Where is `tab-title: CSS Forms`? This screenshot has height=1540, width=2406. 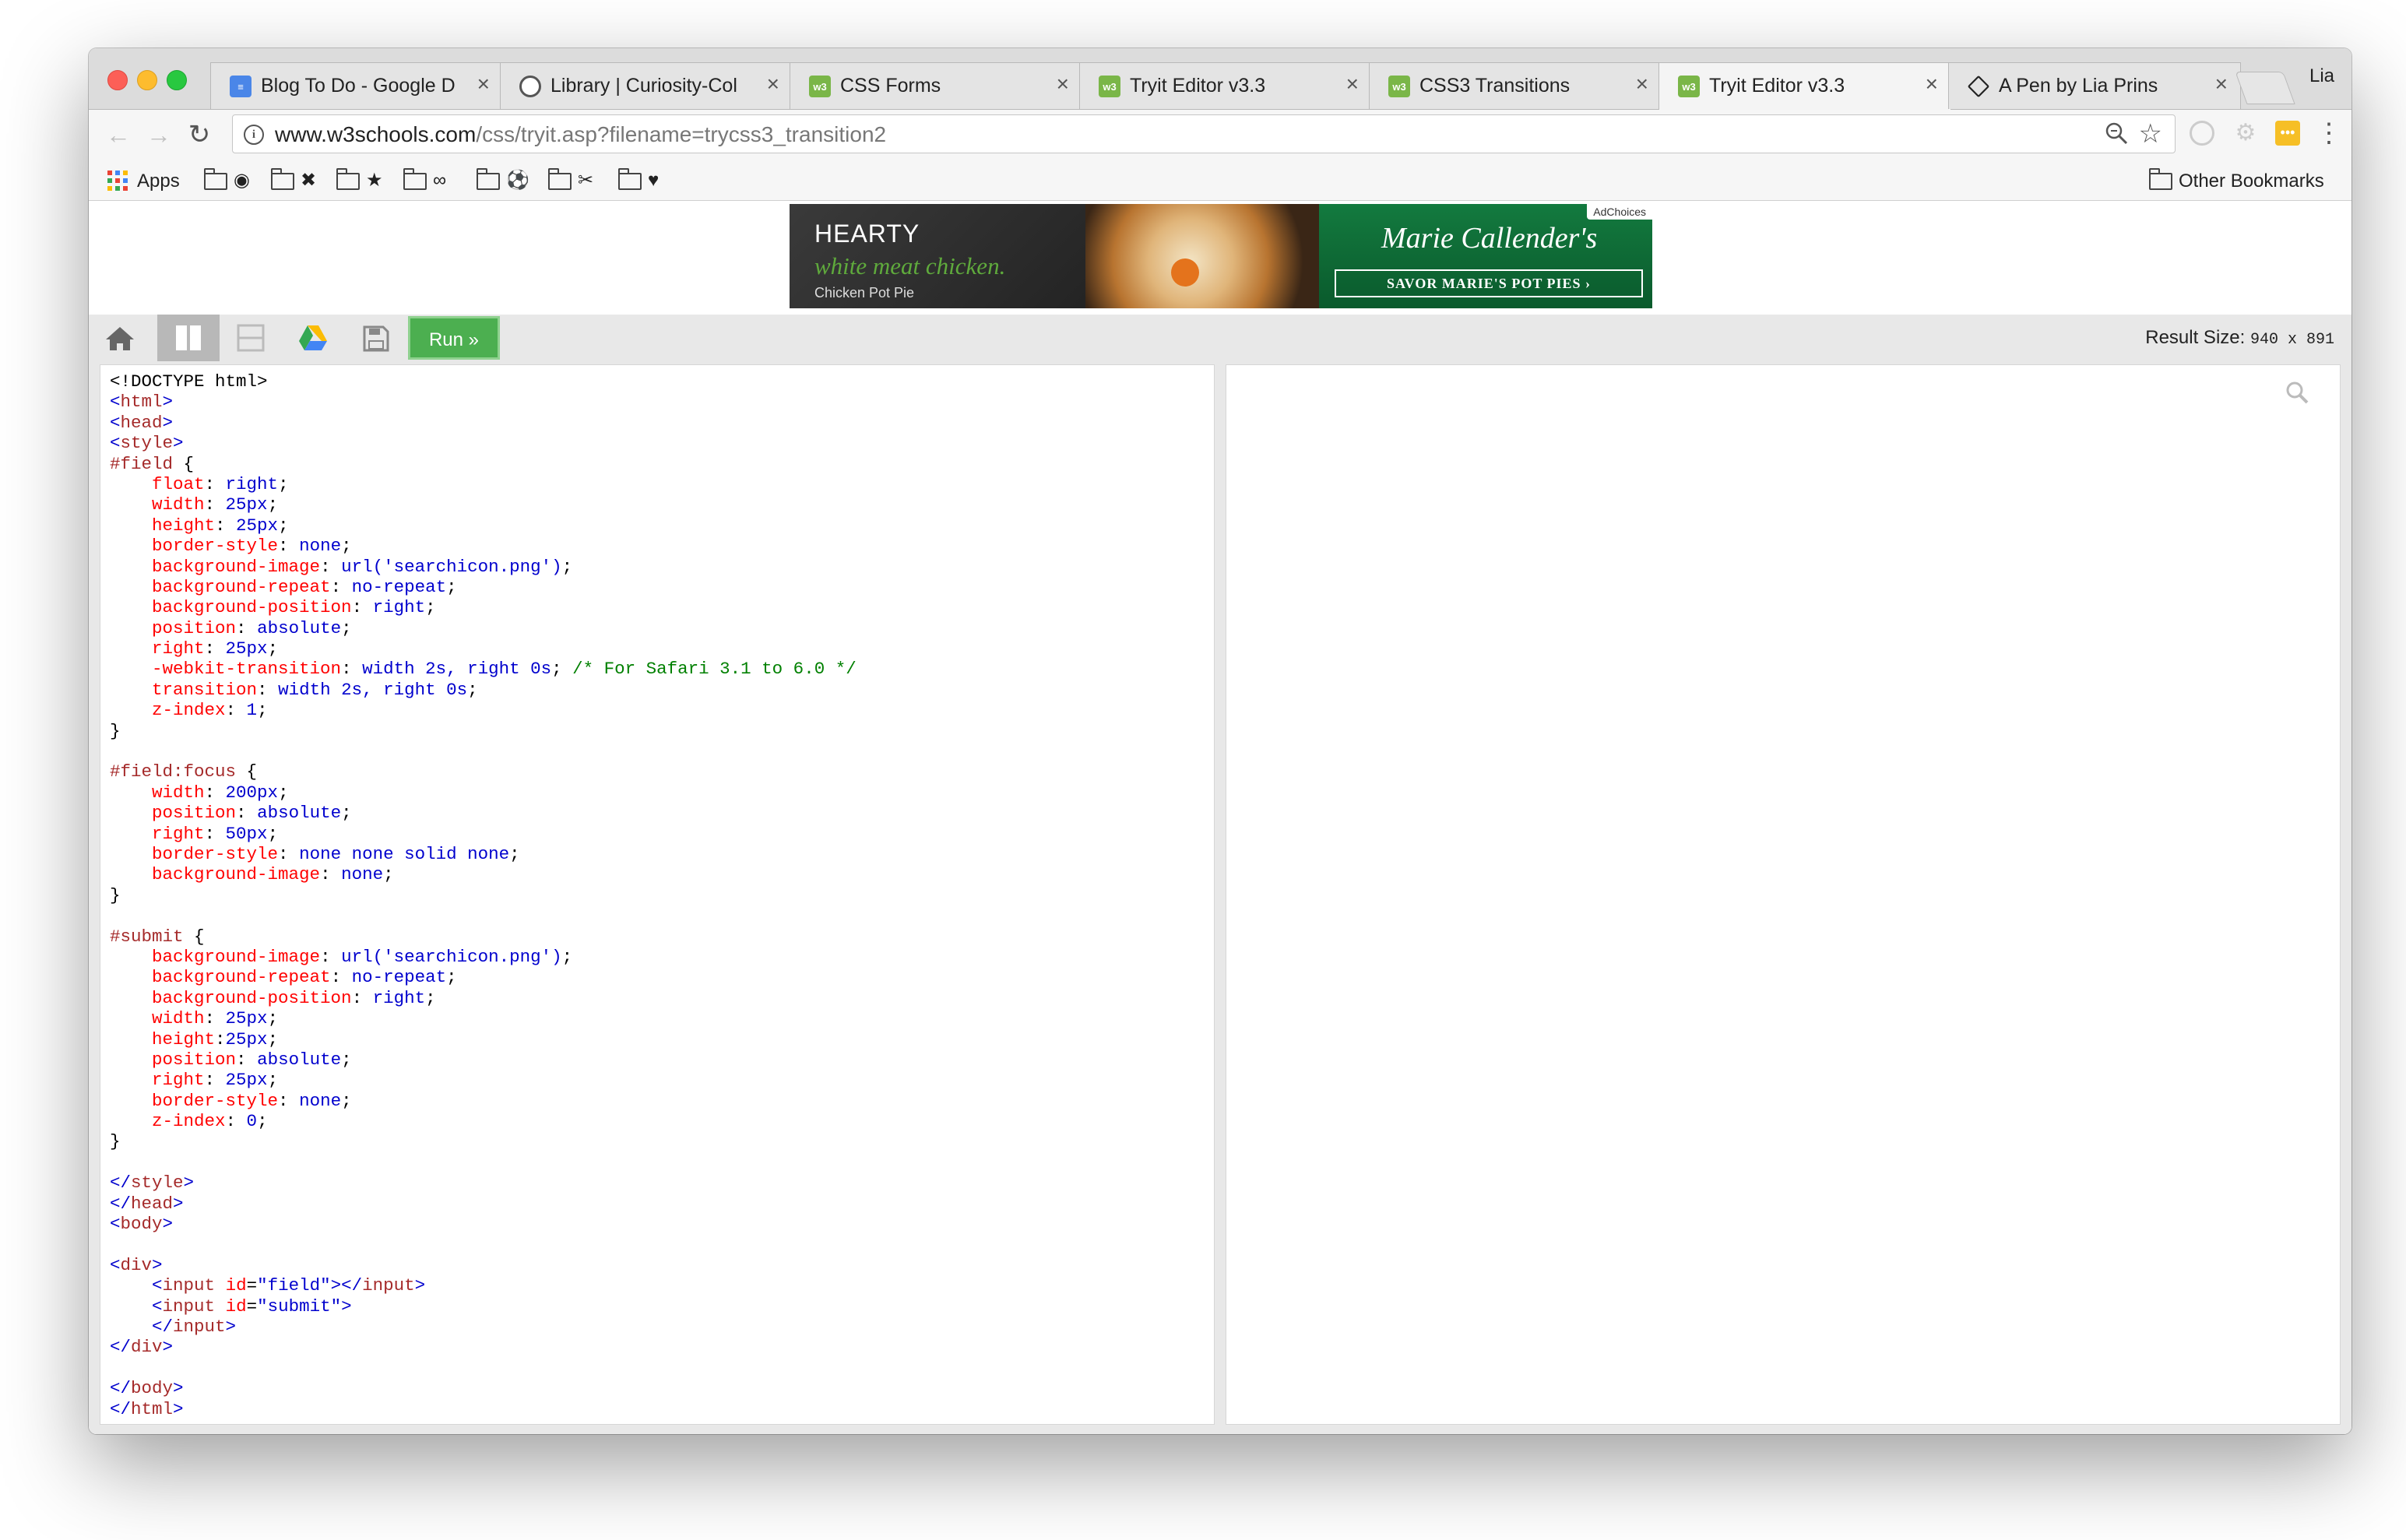 tab-title: CSS Forms is located at coordinates (890, 86).